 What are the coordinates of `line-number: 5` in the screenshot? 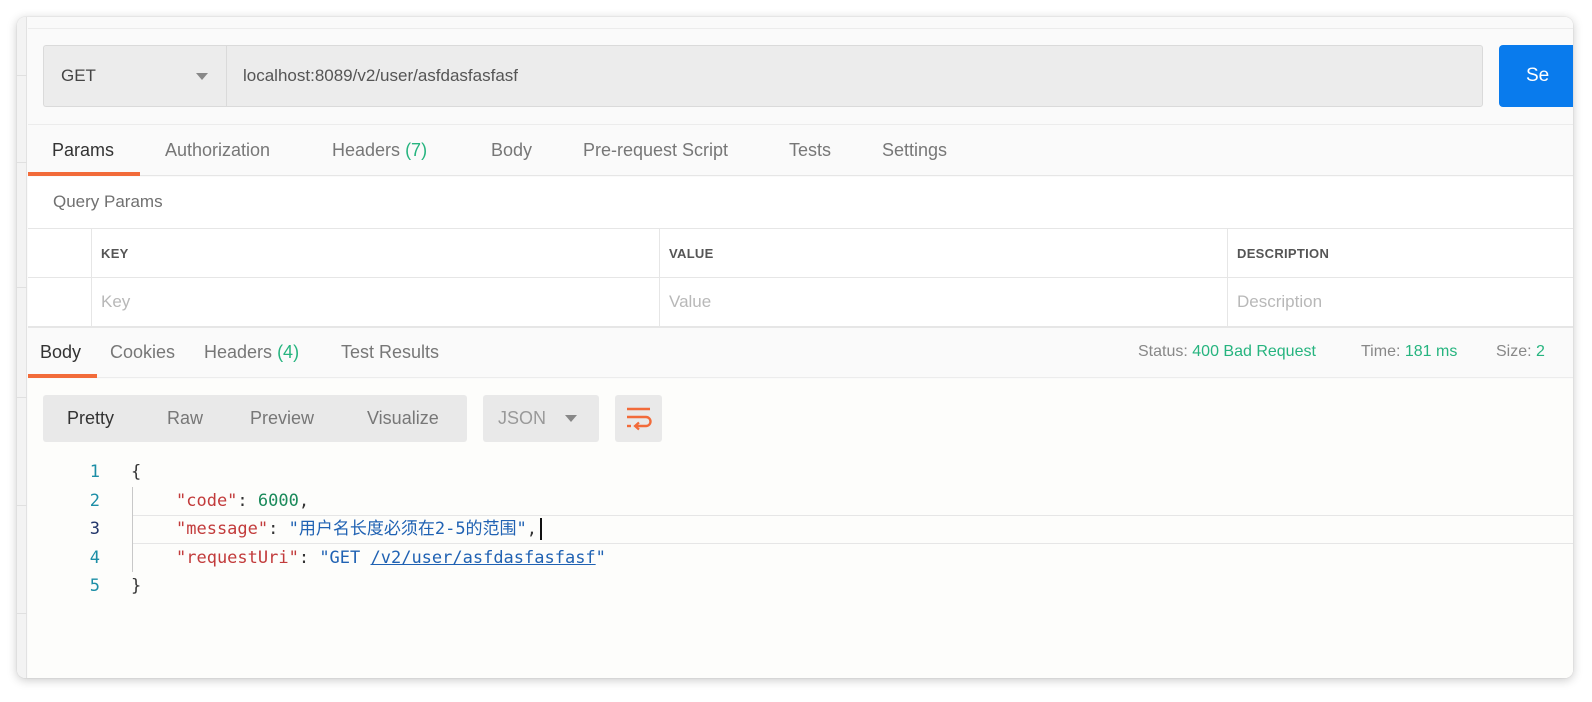 It's located at (94, 586).